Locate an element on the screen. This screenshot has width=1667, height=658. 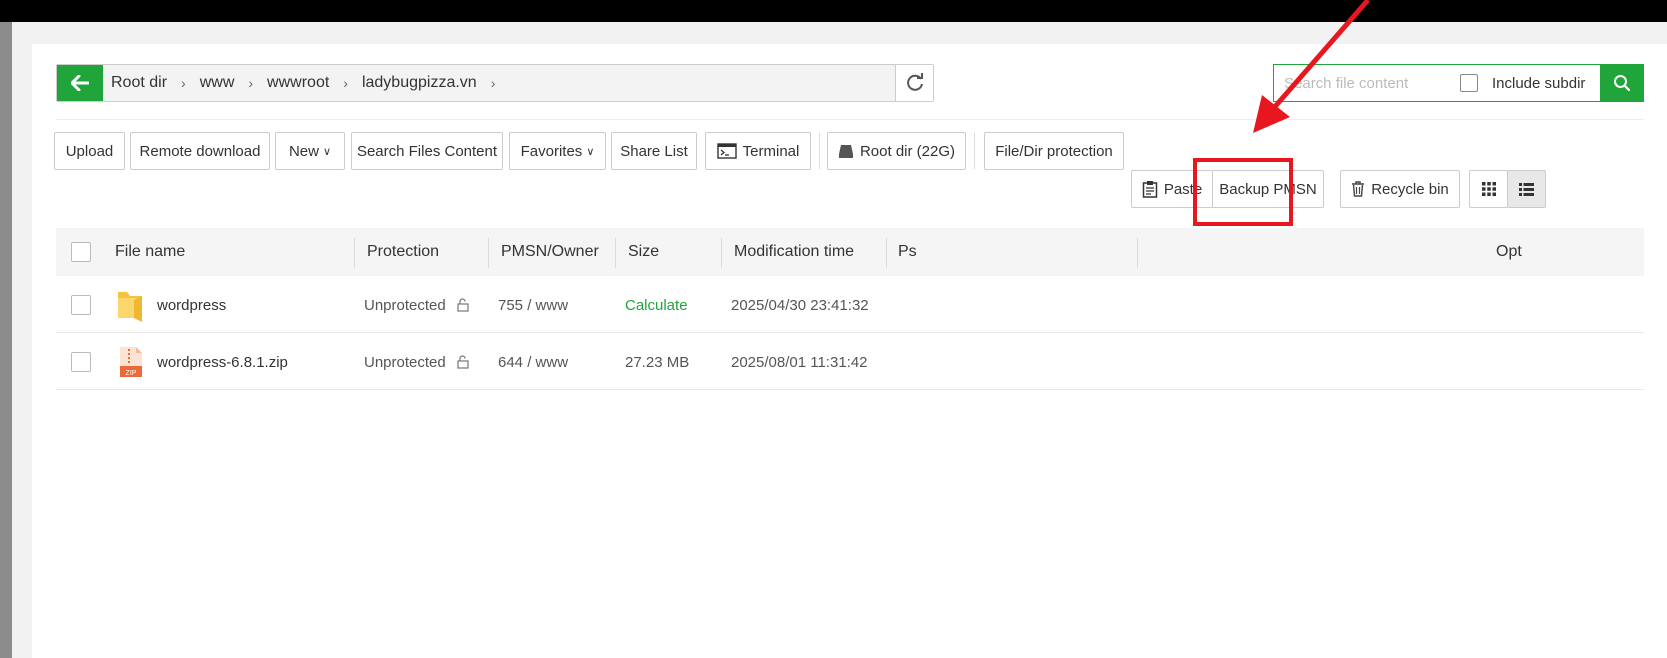
new-button: New ∨ is located at coordinates (310, 151).